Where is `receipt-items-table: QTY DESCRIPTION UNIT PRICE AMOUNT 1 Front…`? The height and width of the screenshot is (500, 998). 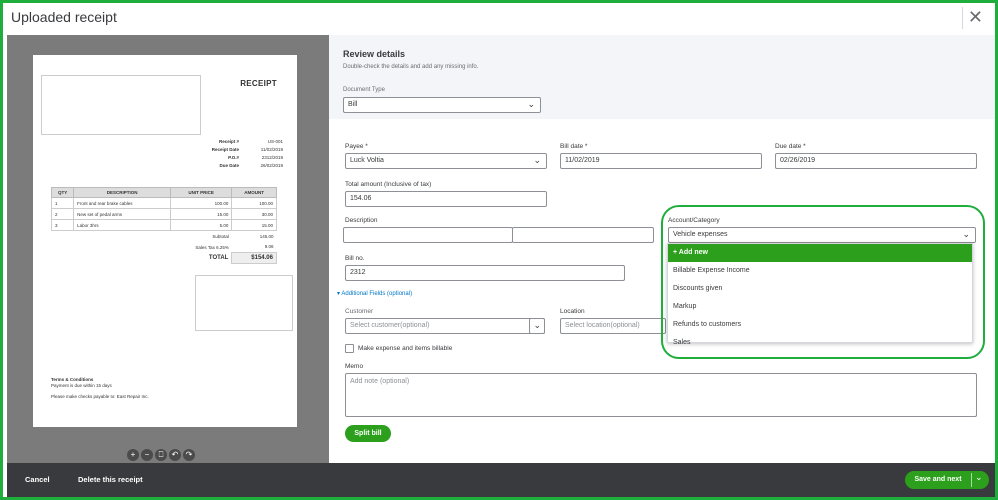 receipt-items-table: QTY DESCRIPTION UNIT PRICE AMOUNT 1 Front… is located at coordinates (163, 225).